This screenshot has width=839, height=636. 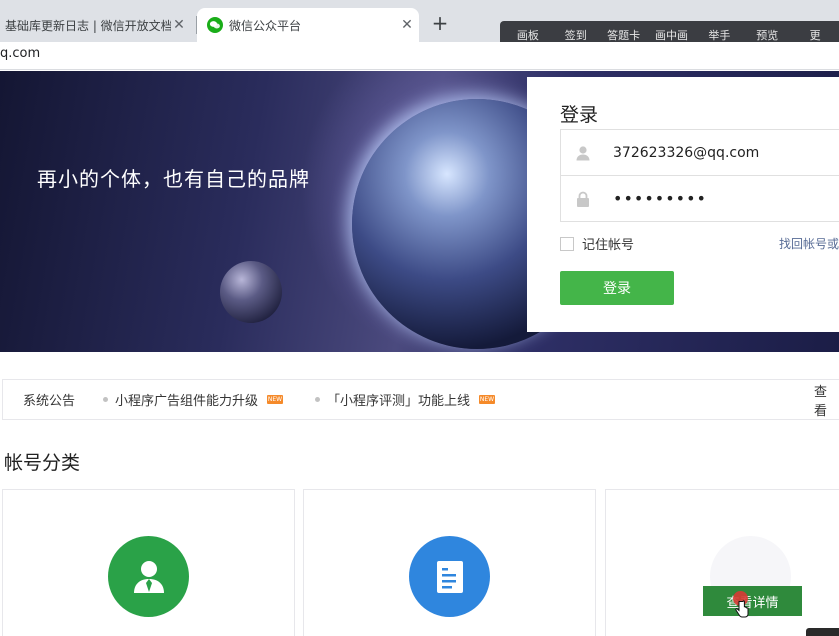 What do you see at coordinates (719, 35) in the screenshot?
I see `toolbar-item-raise-hand: 举手` at bounding box center [719, 35].